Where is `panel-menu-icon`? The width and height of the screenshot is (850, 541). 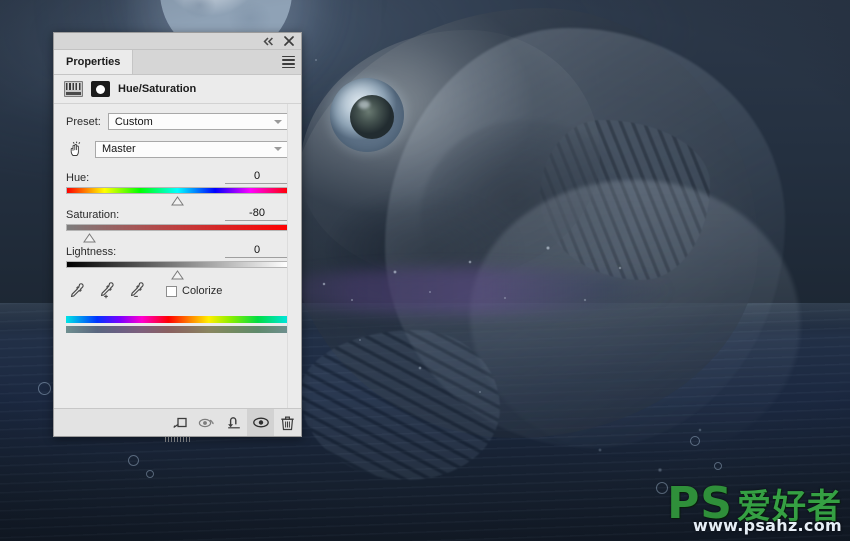 panel-menu-icon is located at coordinates (288, 62).